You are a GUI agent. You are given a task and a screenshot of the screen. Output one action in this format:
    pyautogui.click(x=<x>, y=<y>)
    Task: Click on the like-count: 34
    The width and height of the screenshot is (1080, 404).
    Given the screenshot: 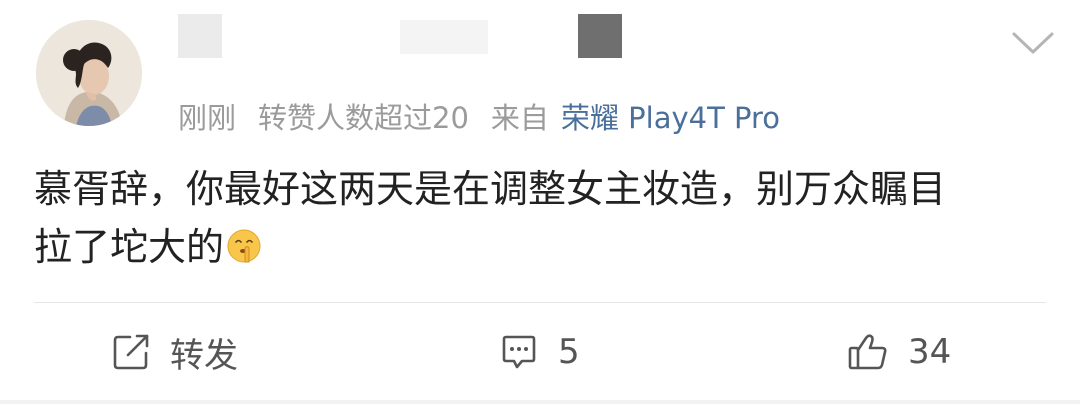 What is the action you would take?
    pyautogui.click(x=930, y=352)
    